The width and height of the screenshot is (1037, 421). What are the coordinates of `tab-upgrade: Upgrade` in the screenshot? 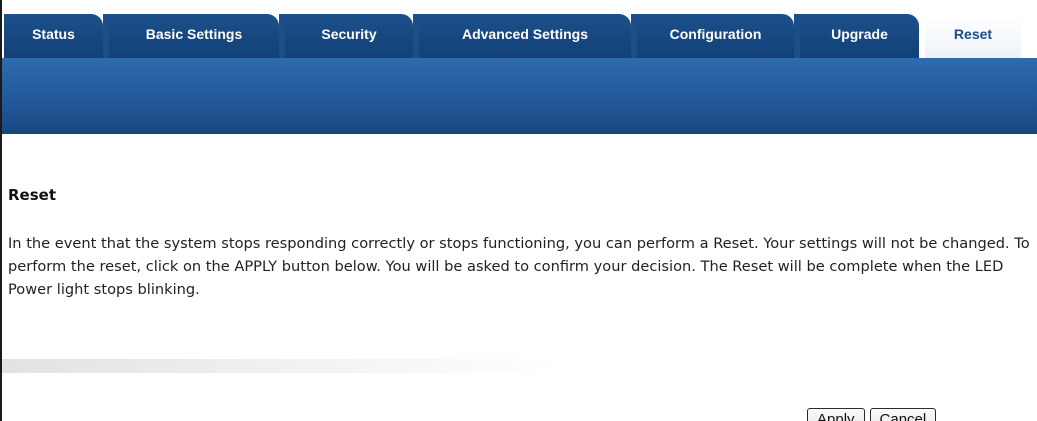 It's located at (856, 36).